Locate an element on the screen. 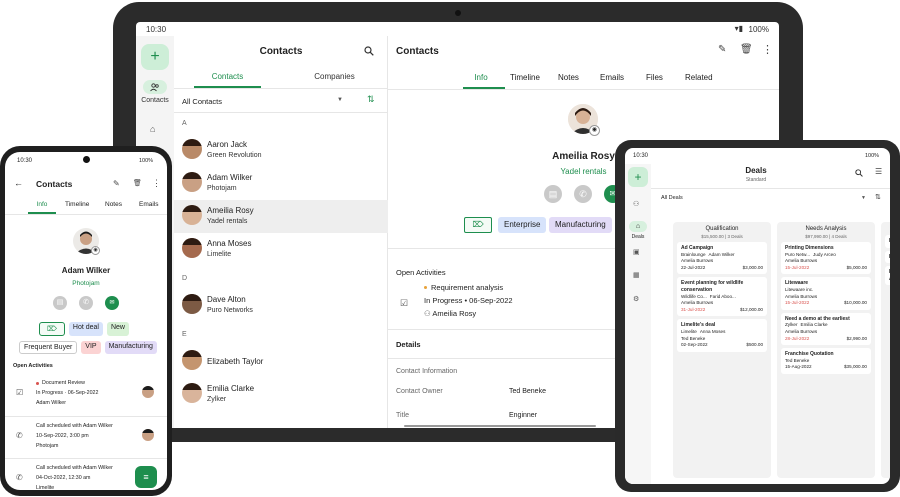 The height and width of the screenshot is (497, 900). tab-related: Related is located at coordinates (699, 77).